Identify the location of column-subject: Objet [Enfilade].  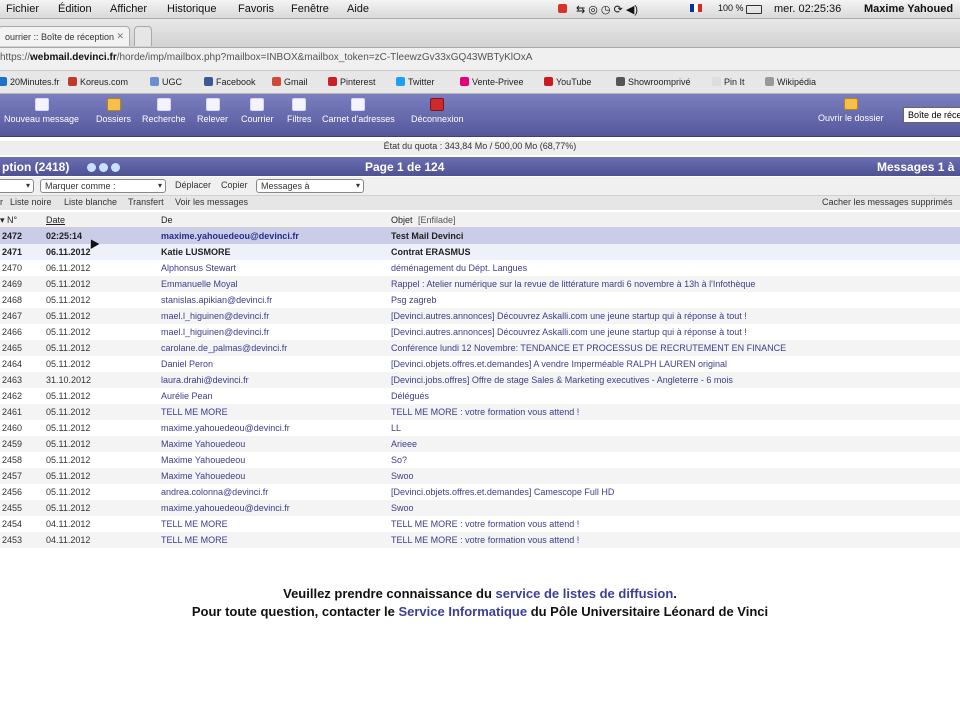
(423, 220).